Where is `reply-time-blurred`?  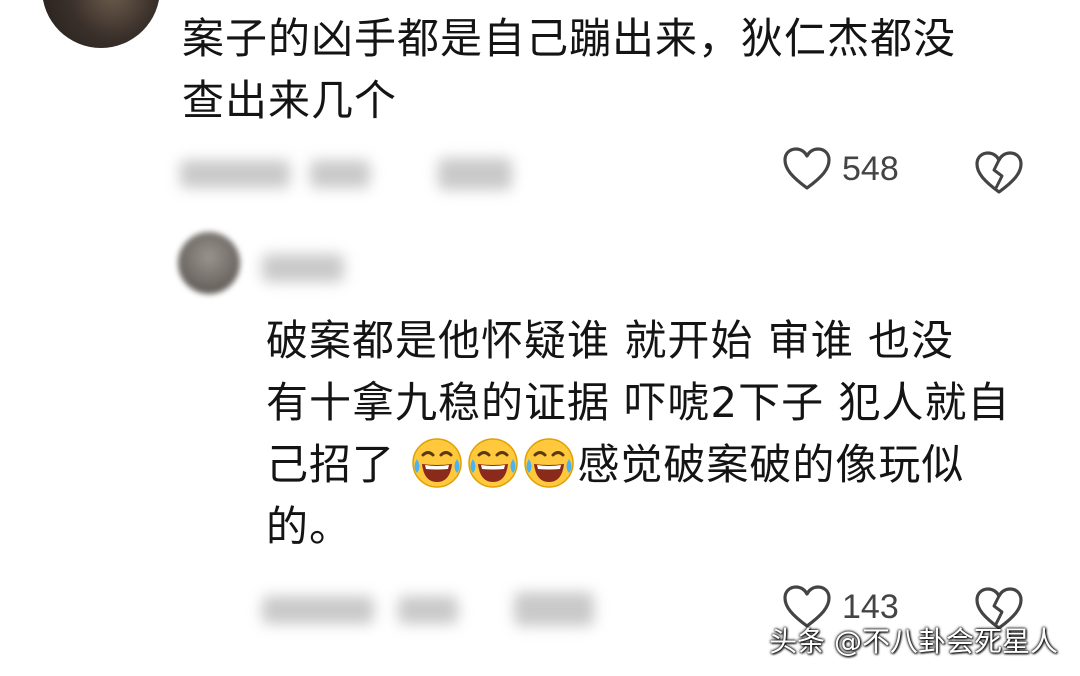 reply-time-blurred is located at coordinates (318, 610).